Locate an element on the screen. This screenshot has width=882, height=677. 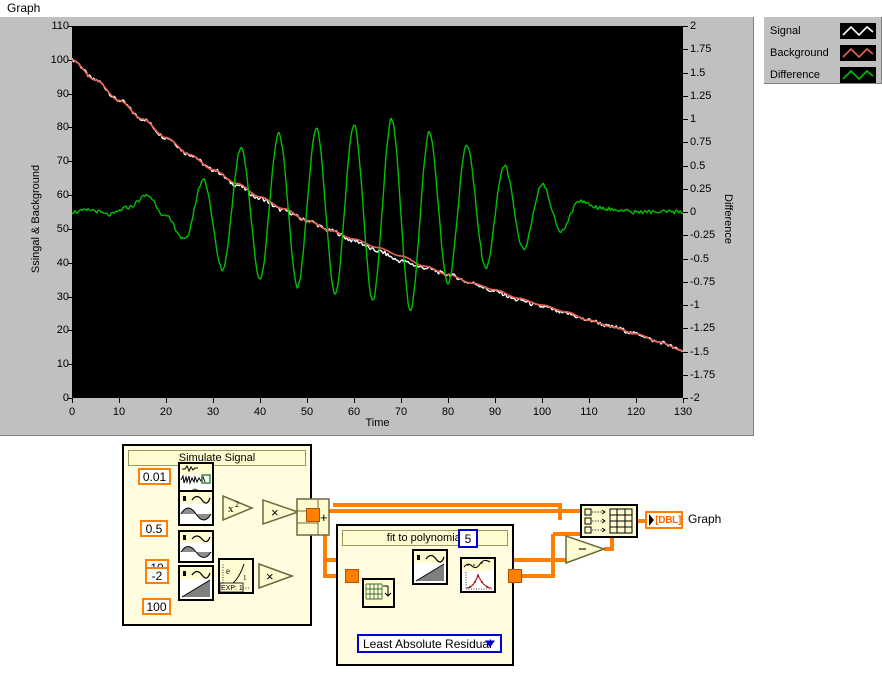
graph-indicator-terminal: [DBL] is located at coordinates (664, 520).